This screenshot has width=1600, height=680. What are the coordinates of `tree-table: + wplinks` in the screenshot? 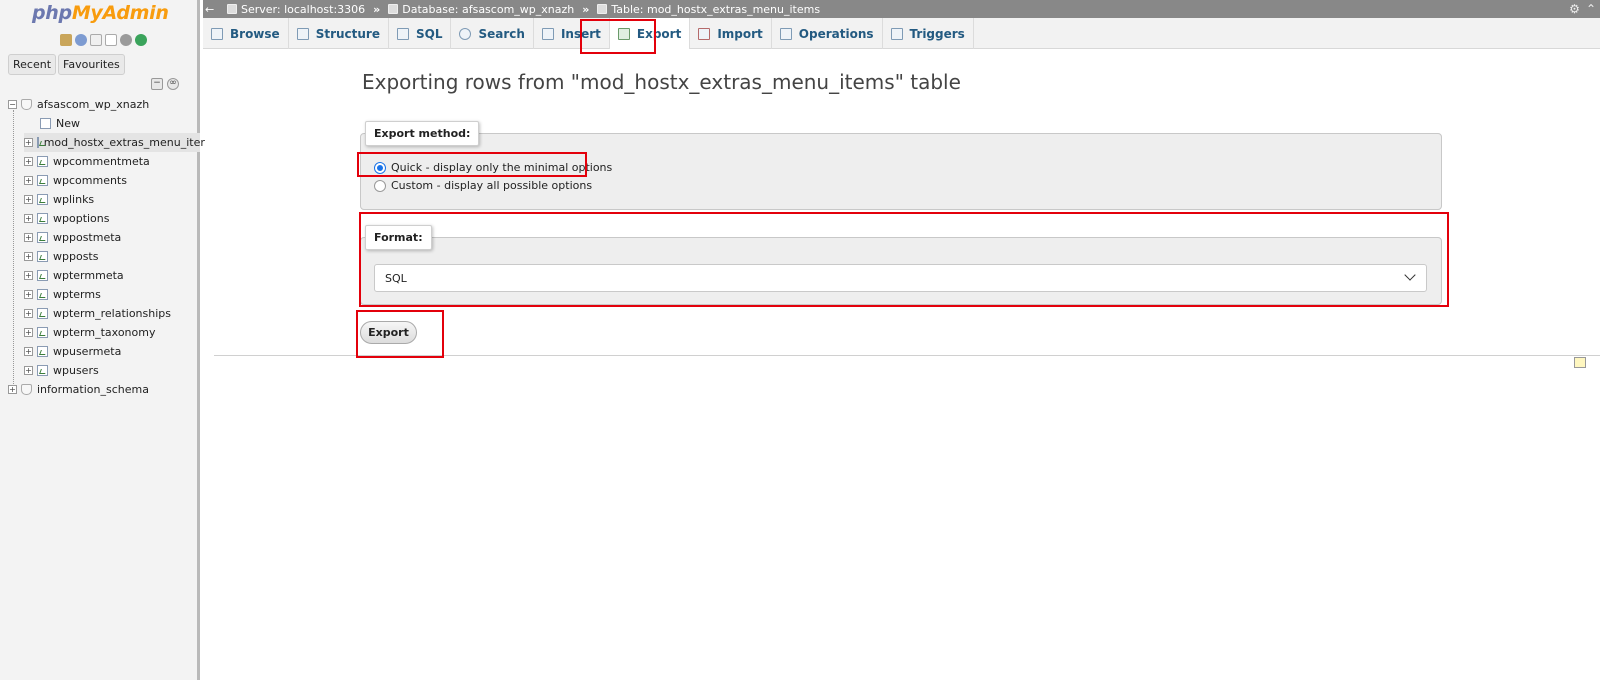 It's located at (59, 199).